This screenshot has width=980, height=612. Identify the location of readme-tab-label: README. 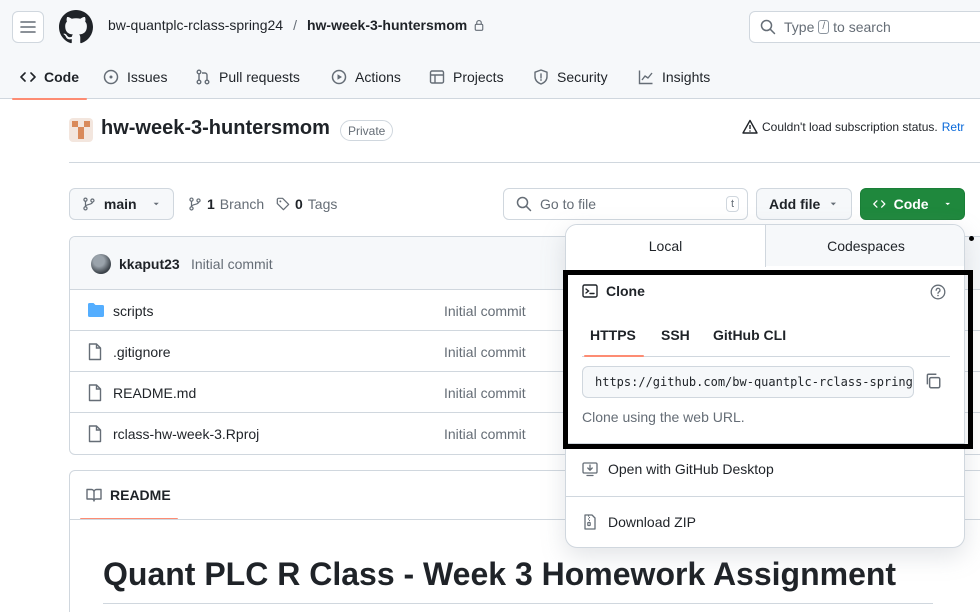
(140, 495).